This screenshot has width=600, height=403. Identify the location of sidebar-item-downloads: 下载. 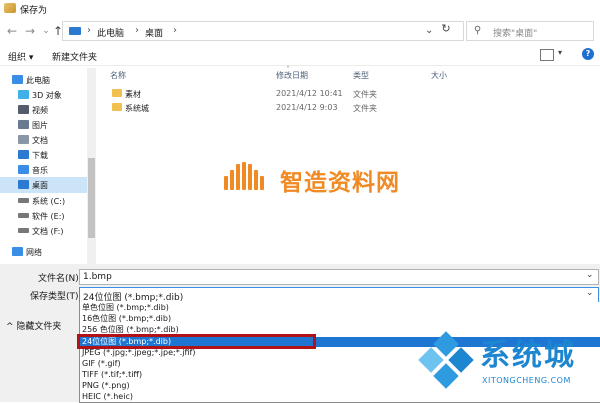
(44, 155).